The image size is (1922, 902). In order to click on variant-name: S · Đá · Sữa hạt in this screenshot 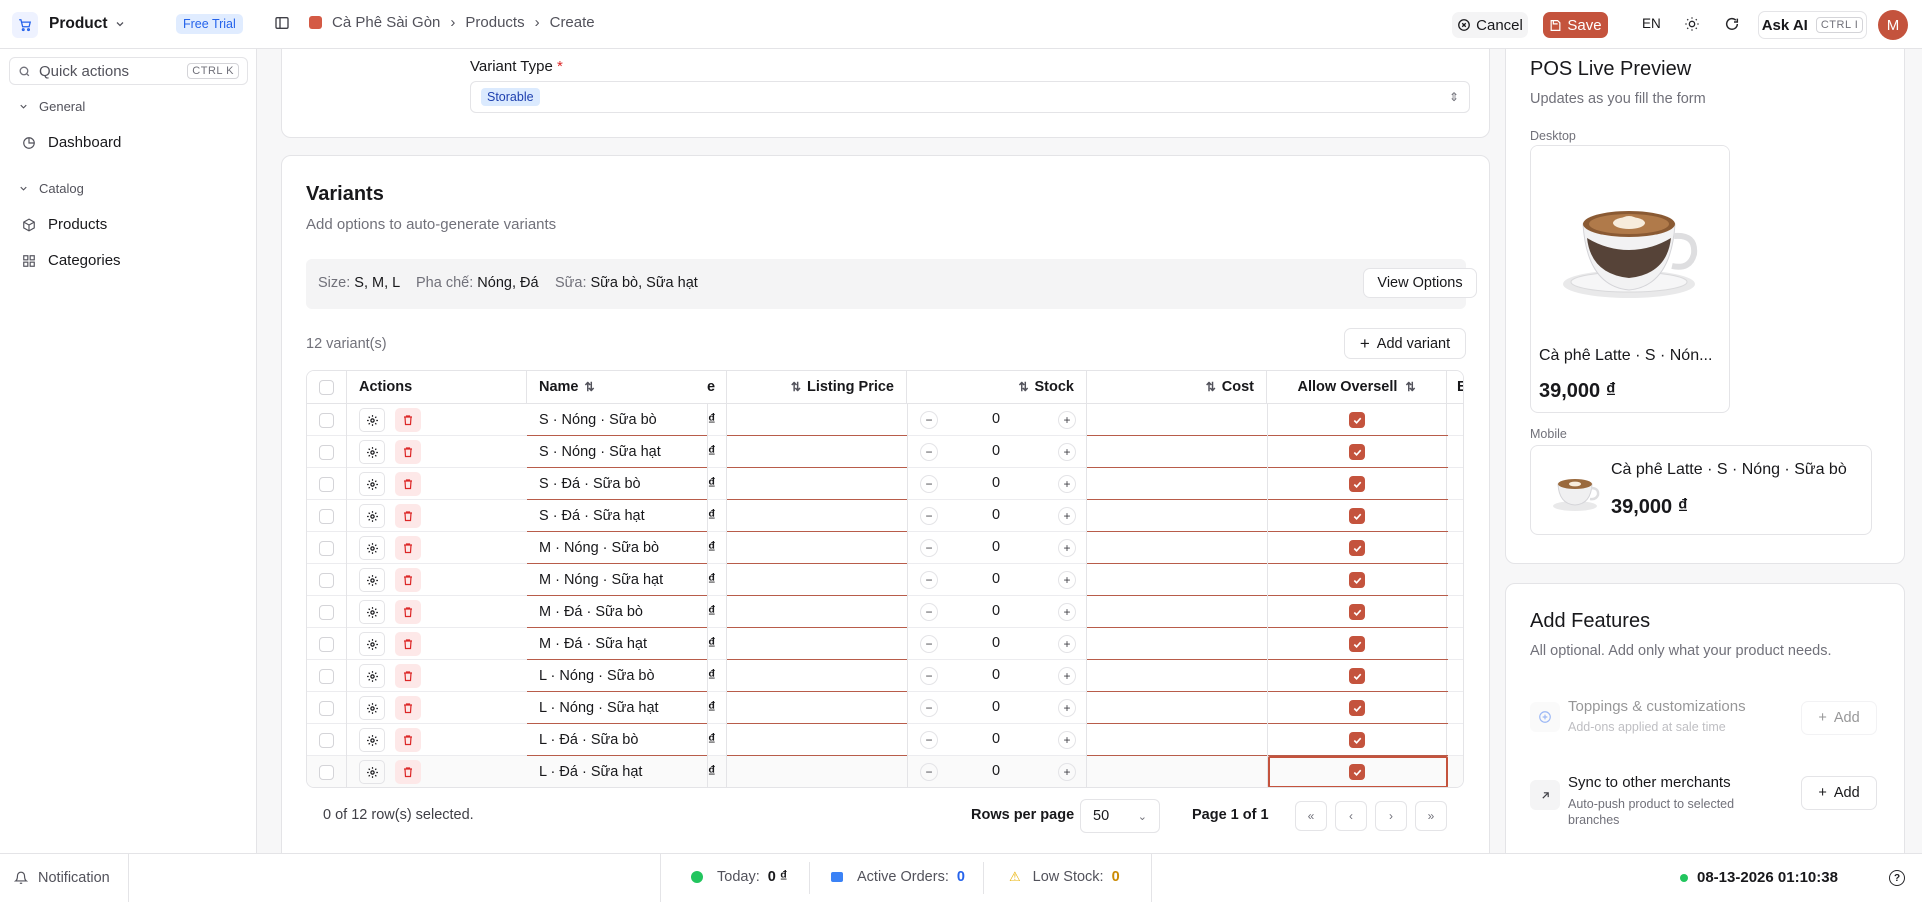, I will do `click(621, 516)`.